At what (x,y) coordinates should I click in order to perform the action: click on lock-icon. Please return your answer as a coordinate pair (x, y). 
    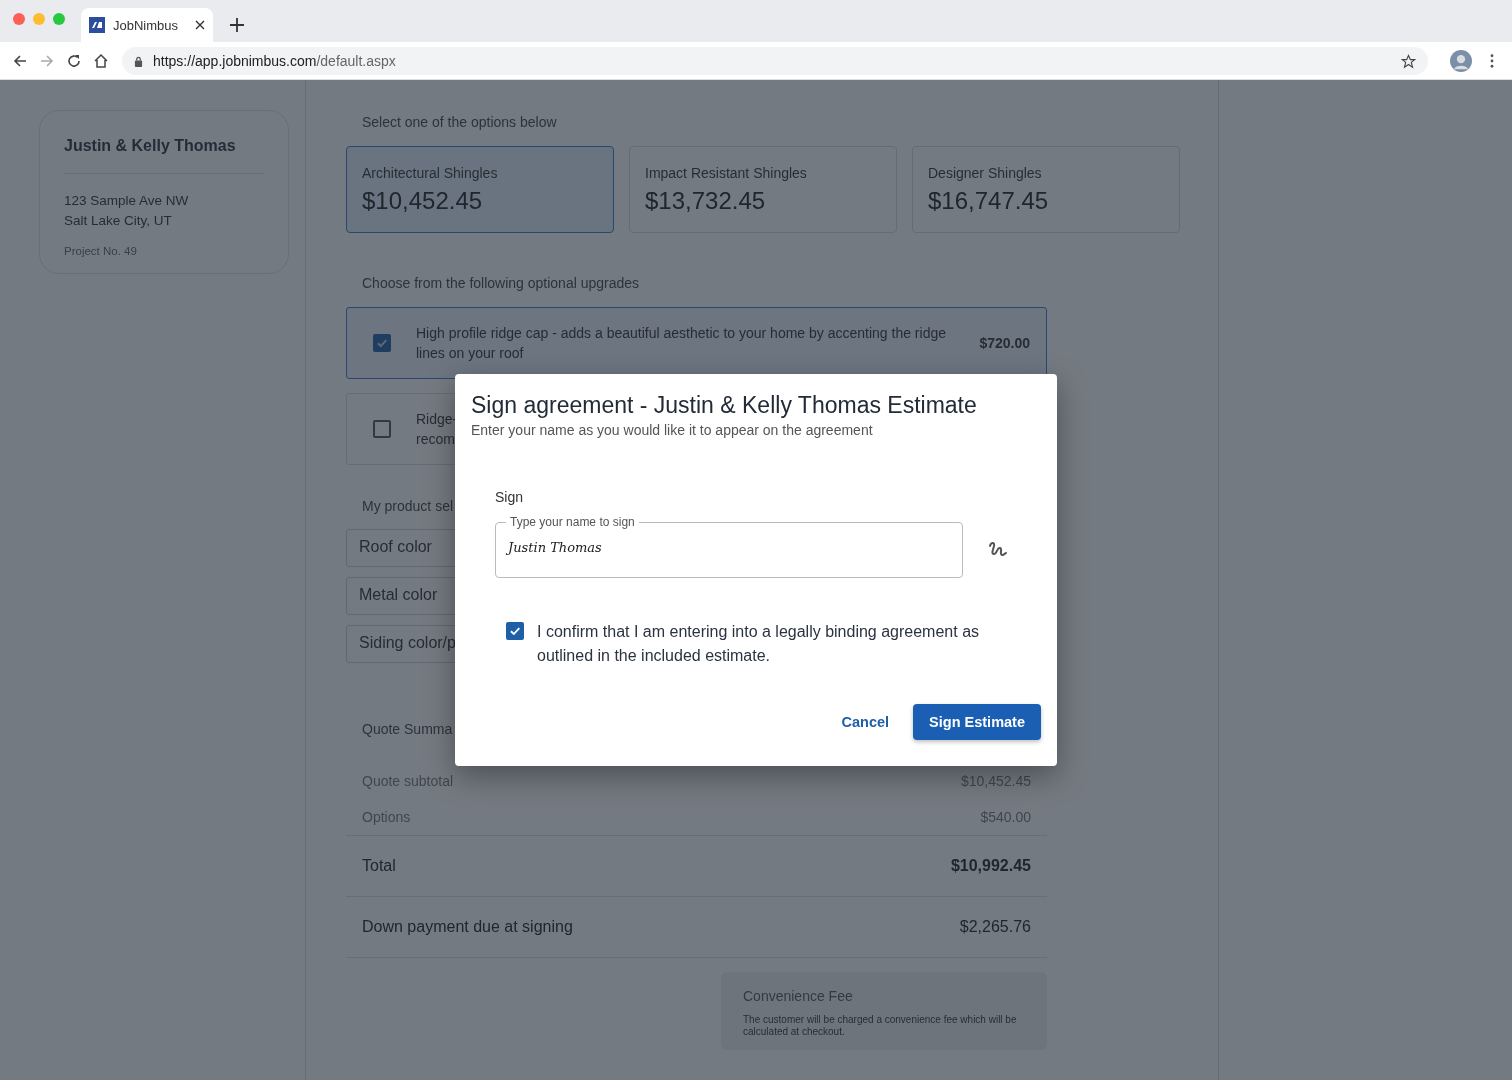
    Looking at the image, I should click on (138, 61).